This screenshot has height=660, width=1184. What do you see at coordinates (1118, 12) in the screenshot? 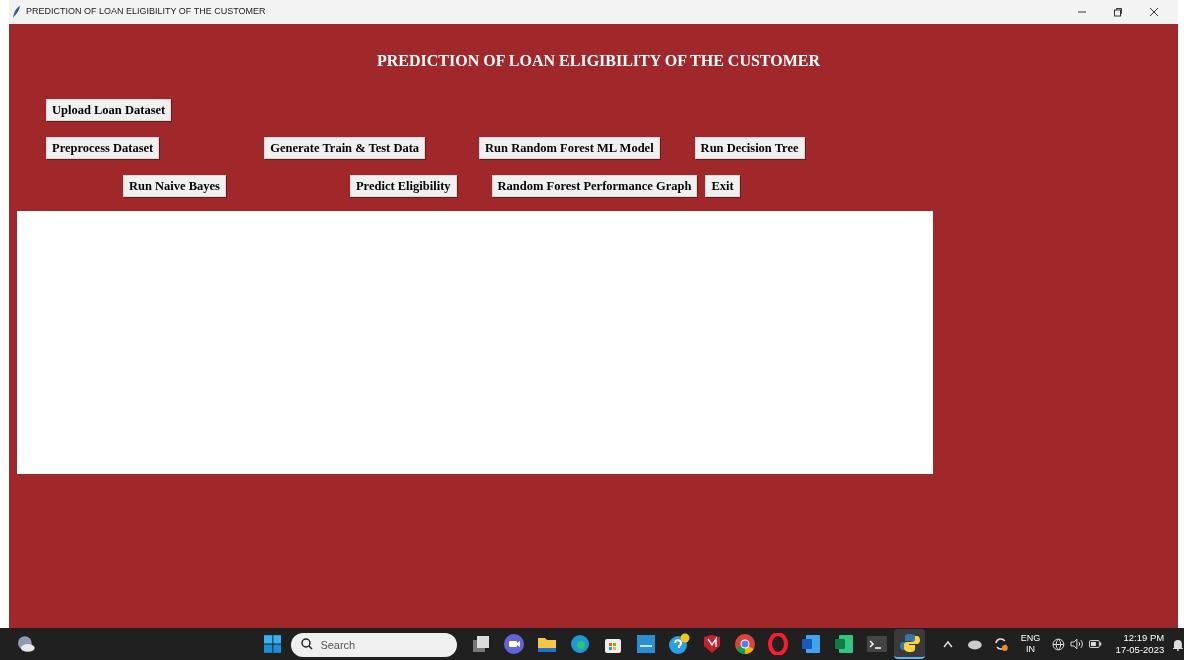
I see `restore-icon` at bounding box center [1118, 12].